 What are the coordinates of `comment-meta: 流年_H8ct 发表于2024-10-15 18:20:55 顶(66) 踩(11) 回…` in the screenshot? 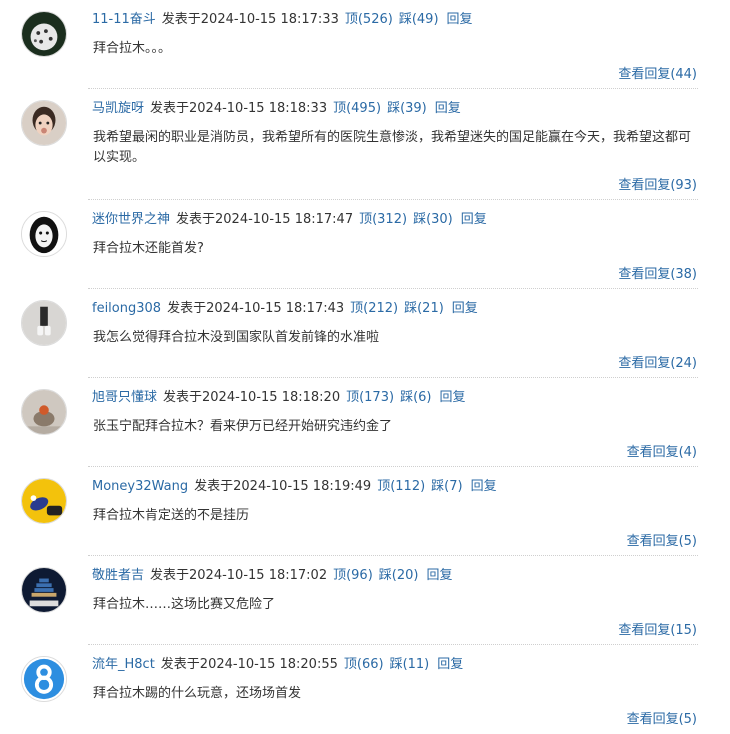 It's located at (277, 665).